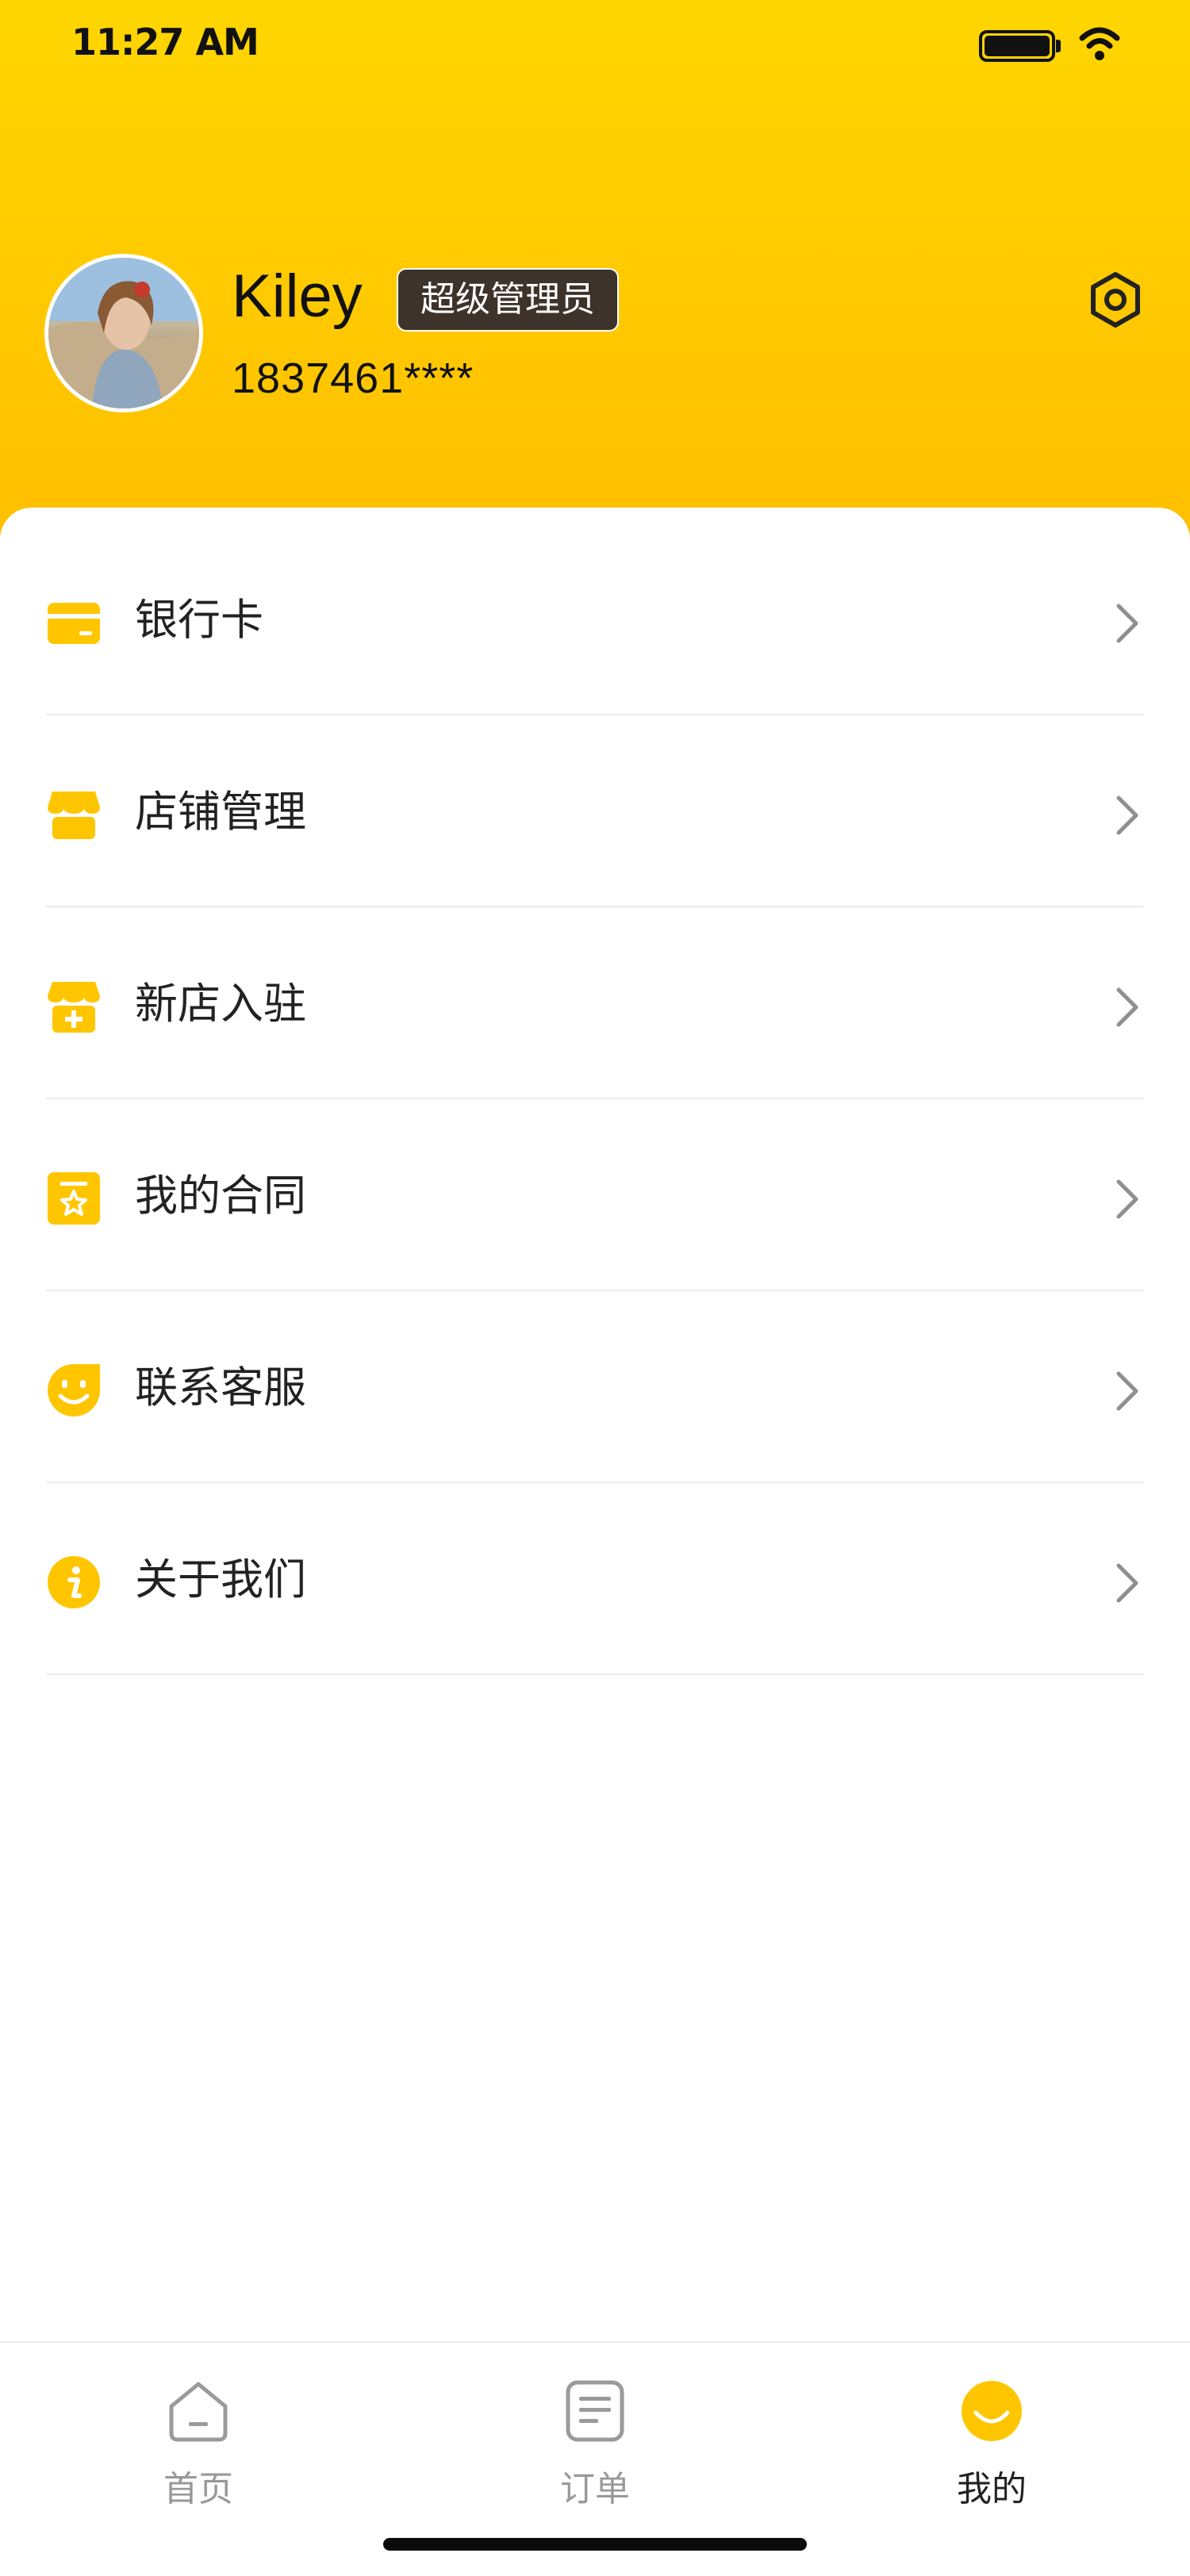 The image size is (1190, 2576). I want to click on phone-number: 1837461****, so click(353, 378).